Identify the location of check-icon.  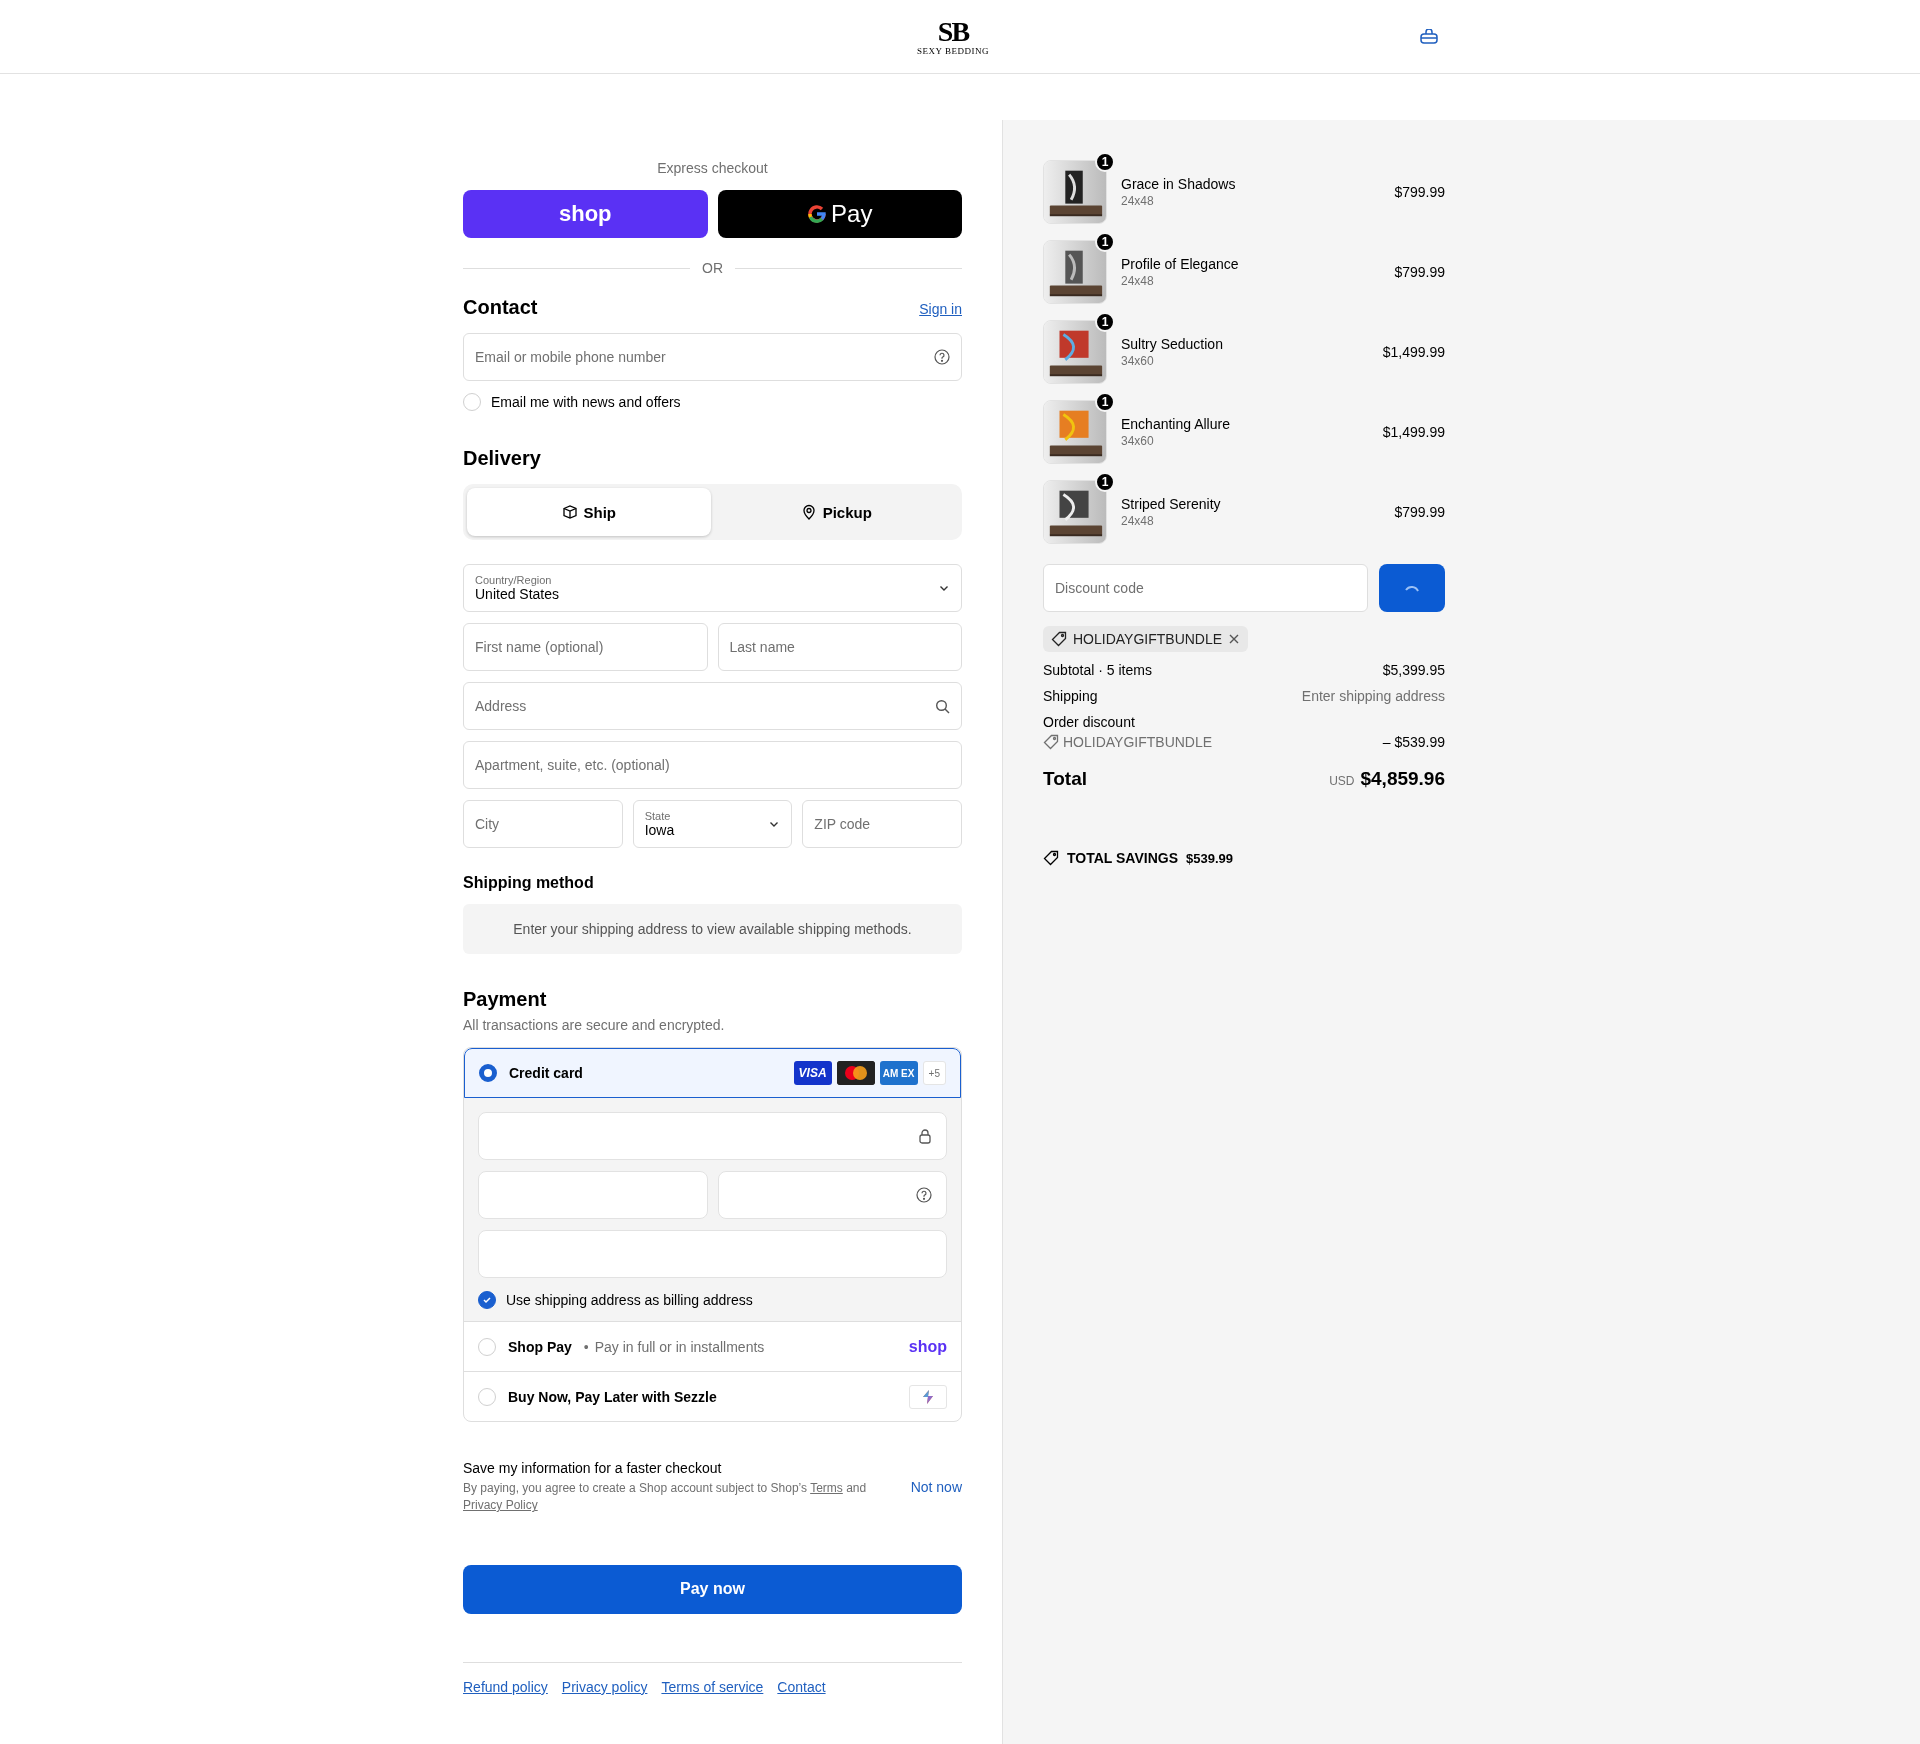
(487, 1300).